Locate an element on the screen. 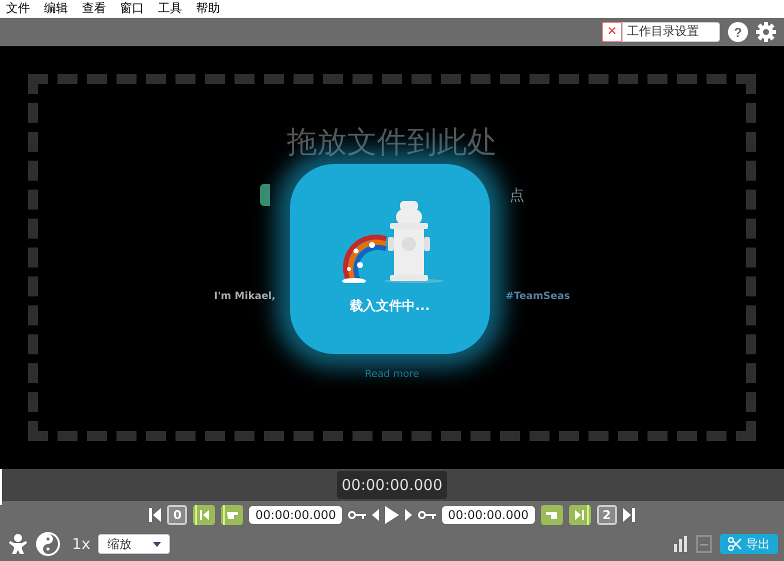  working-directory-button: 工作目录设置 is located at coordinates (671, 32).